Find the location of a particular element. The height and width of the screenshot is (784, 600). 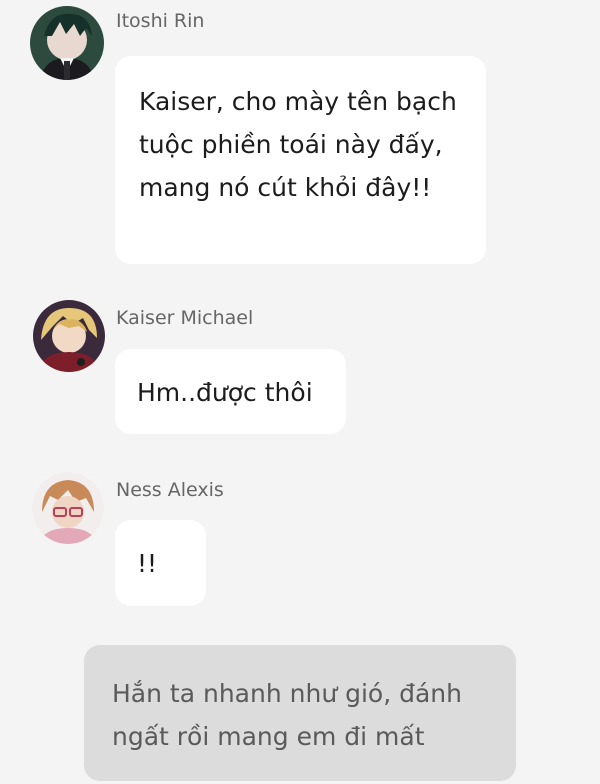

ness-alexis-avatar-icon is located at coordinates (68, 508).